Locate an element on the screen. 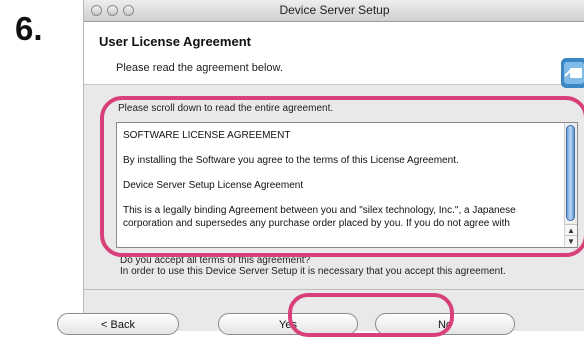 The height and width of the screenshot is (337, 584). scroll-down-arrow-icon: ▼ is located at coordinates (571, 241).